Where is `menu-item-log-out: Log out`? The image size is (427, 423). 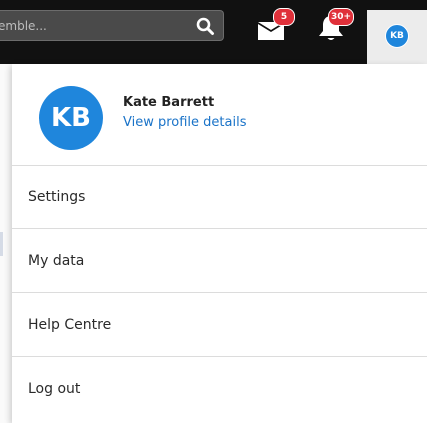 menu-item-log-out: Log out is located at coordinates (219, 389).